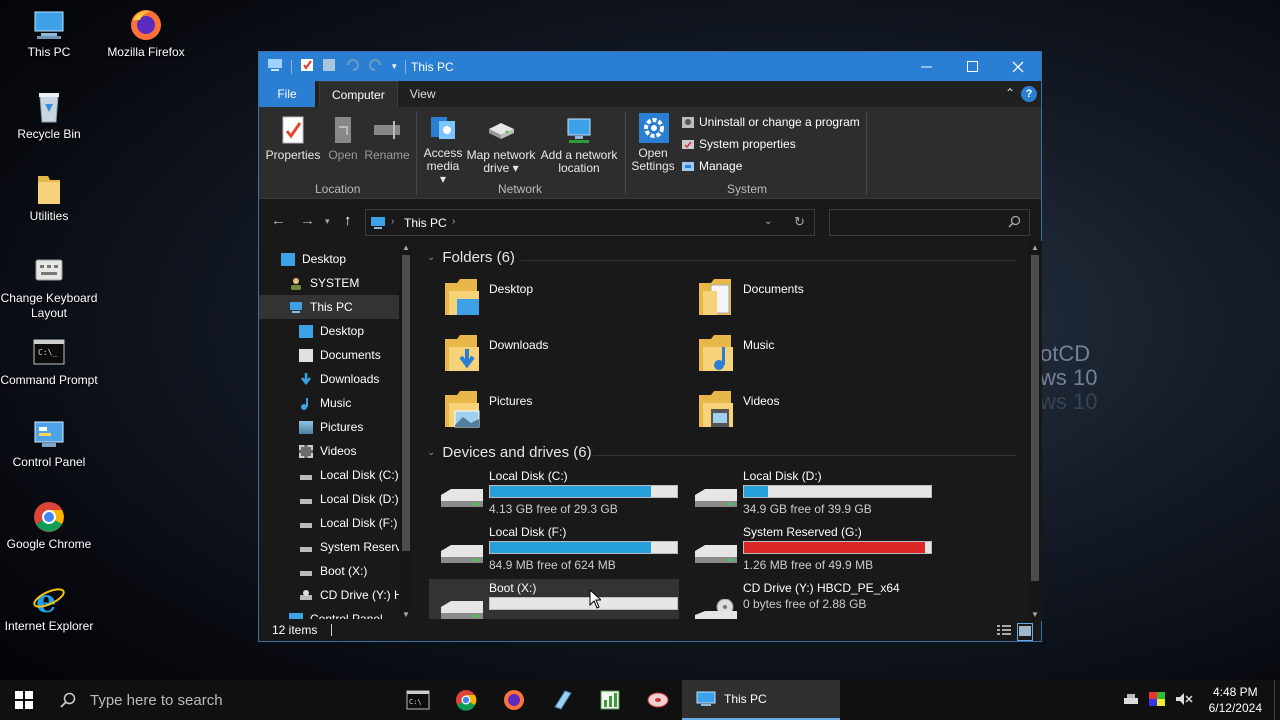 The height and width of the screenshot is (720, 1280). Describe the element at coordinates (761, 700) in the screenshot. I see `taskbar-this-pc: This PC` at that location.